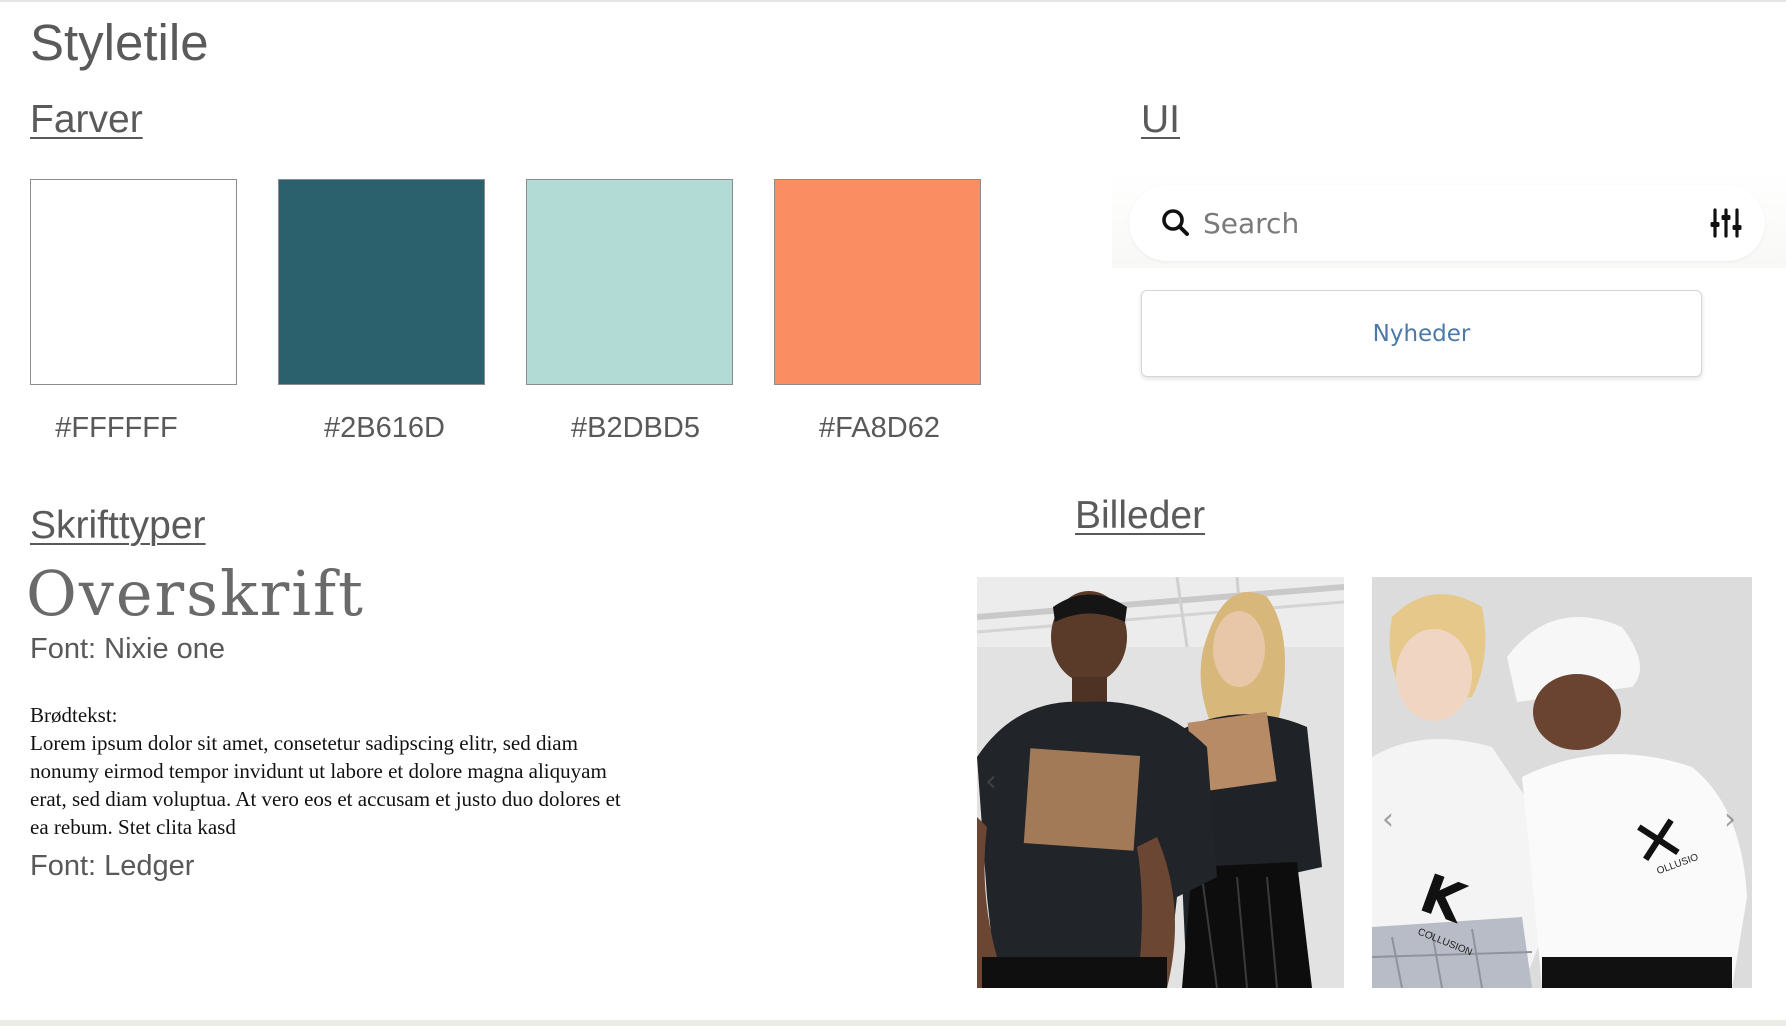 The image size is (1786, 1026). Describe the element at coordinates (74, 715) in the screenshot. I see `body-text-label: Brødtekst:` at that location.